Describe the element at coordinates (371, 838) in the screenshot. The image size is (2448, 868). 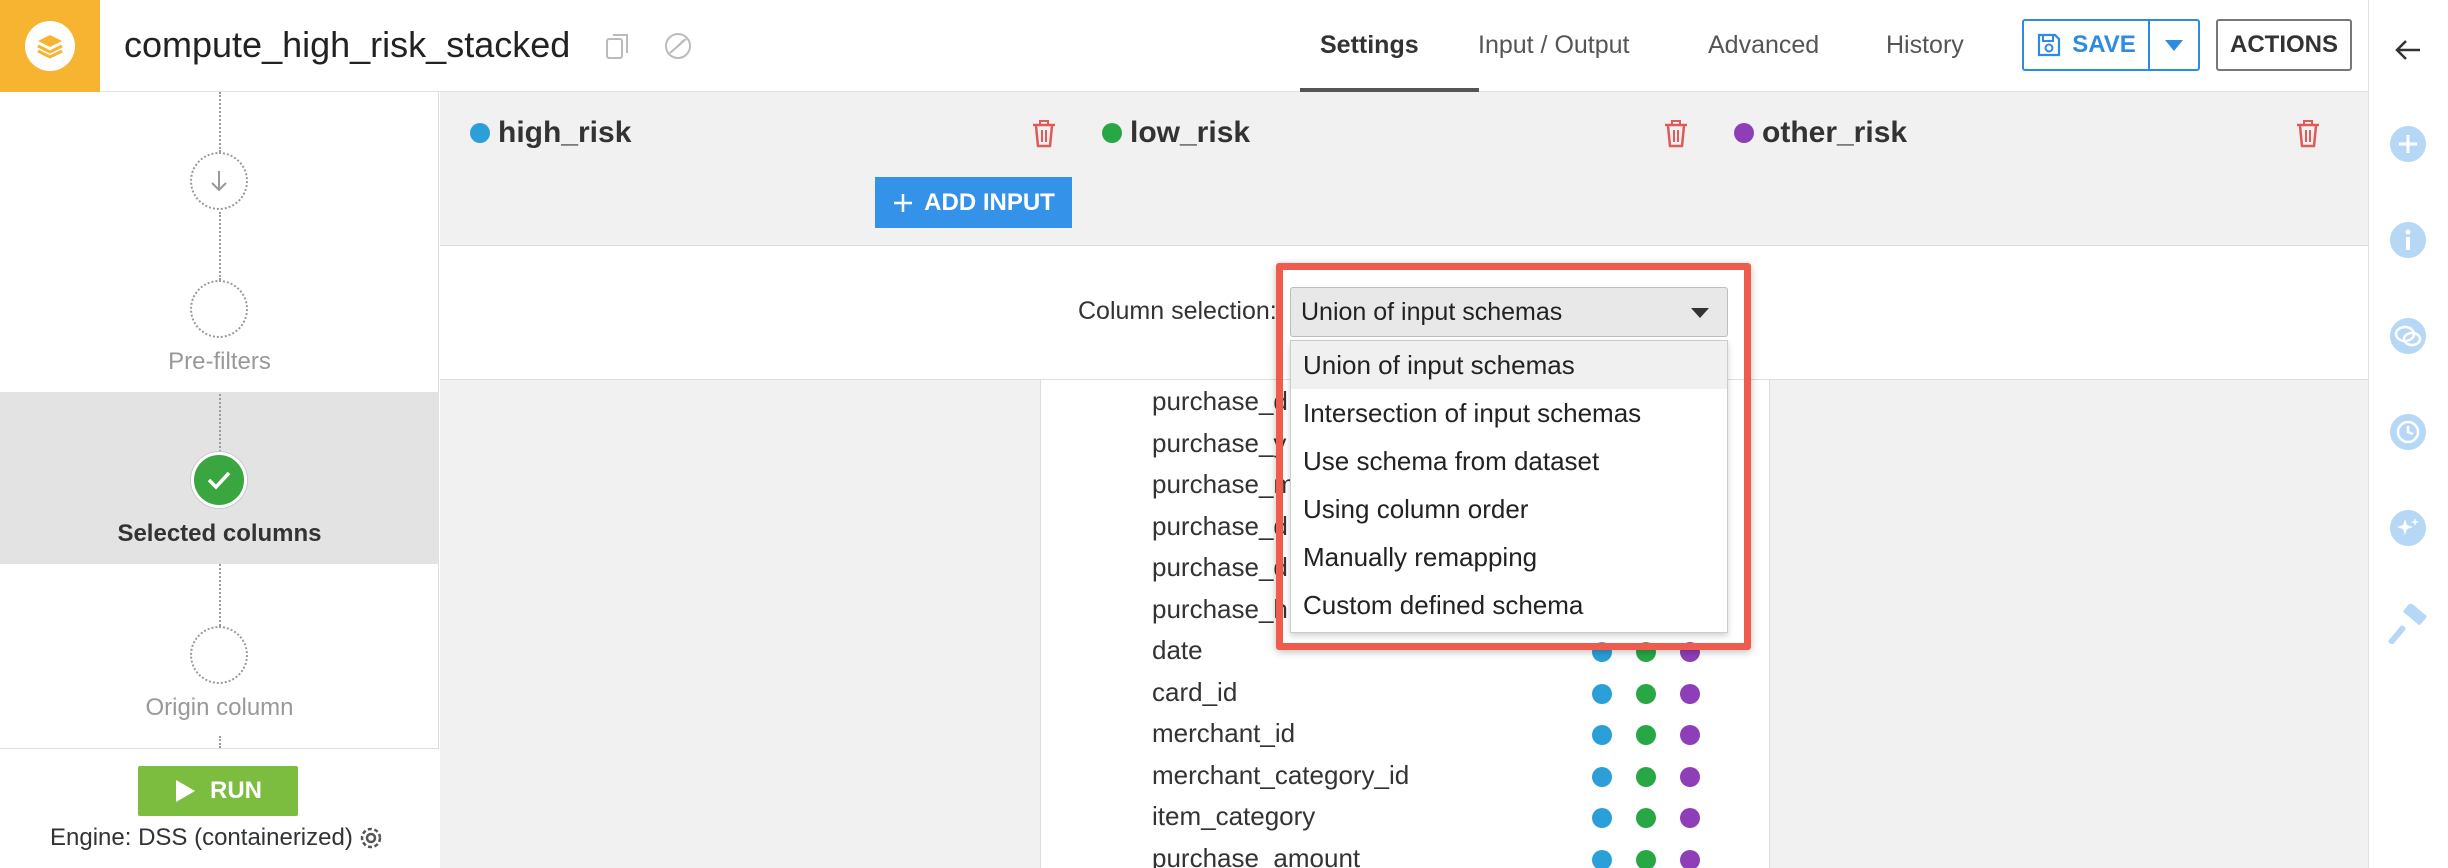
I see `gear-icon` at that location.